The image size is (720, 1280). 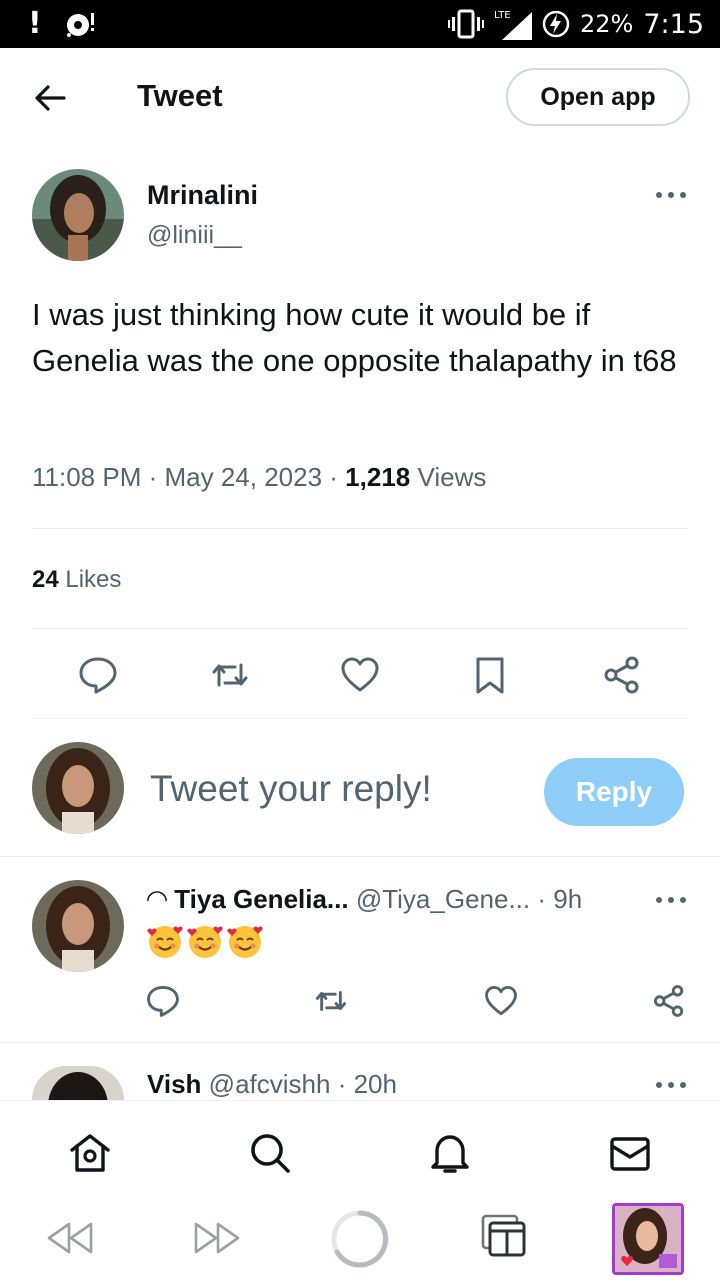 I want to click on svg-text: LTE, so click(x=502, y=15).